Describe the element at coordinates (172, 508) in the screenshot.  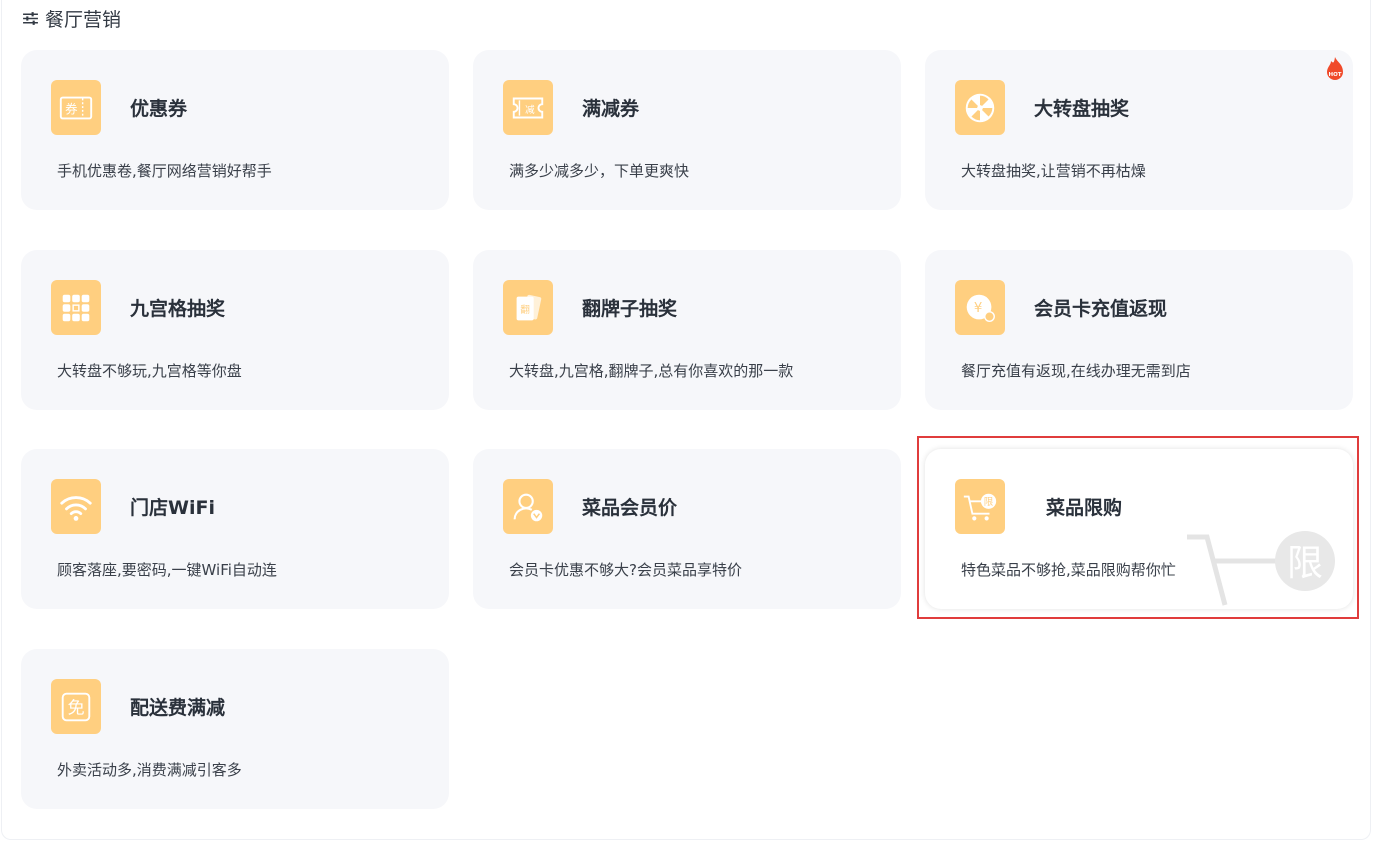
I see `card-title: 门店WiFi` at that location.